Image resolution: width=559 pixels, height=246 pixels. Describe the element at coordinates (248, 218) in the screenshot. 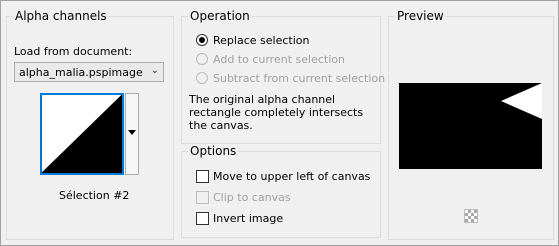

I see `invert-image-label: Invert image` at that location.